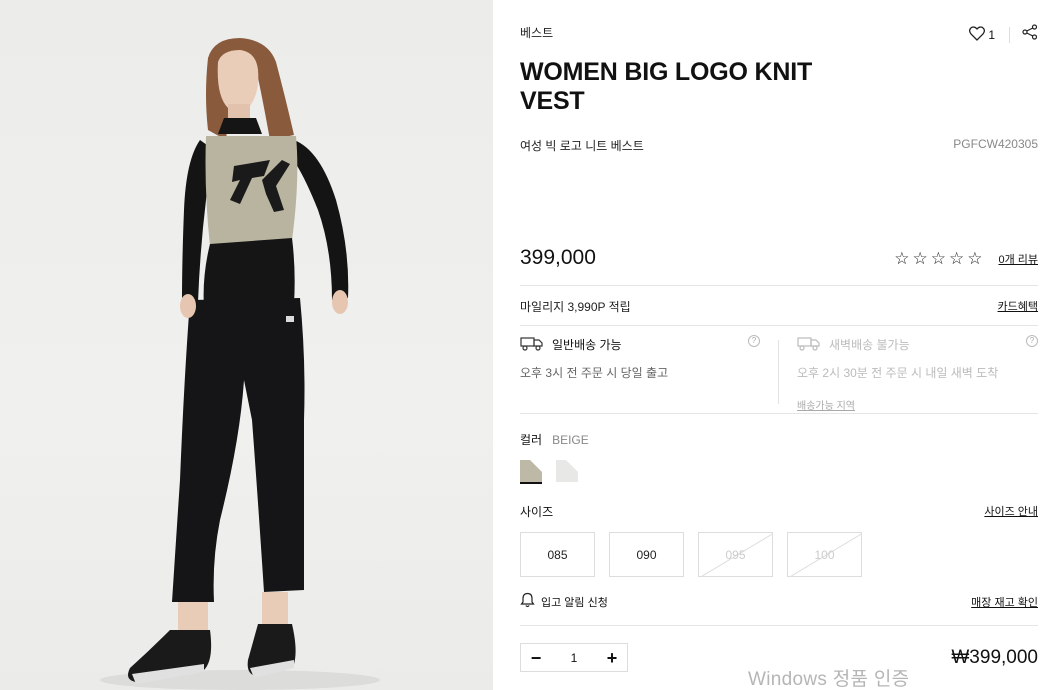 The width and height of the screenshot is (1058, 690). I want to click on size-option-label: 100, so click(824, 554).